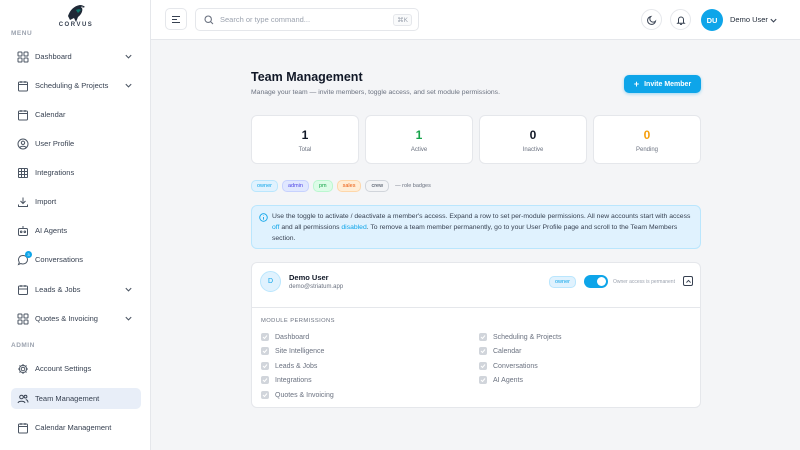 The width and height of the screenshot is (800, 450). What do you see at coordinates (349, 186) in the screenshot?
I see `role-badge-sales: sales` at bounding box center [349, 186].